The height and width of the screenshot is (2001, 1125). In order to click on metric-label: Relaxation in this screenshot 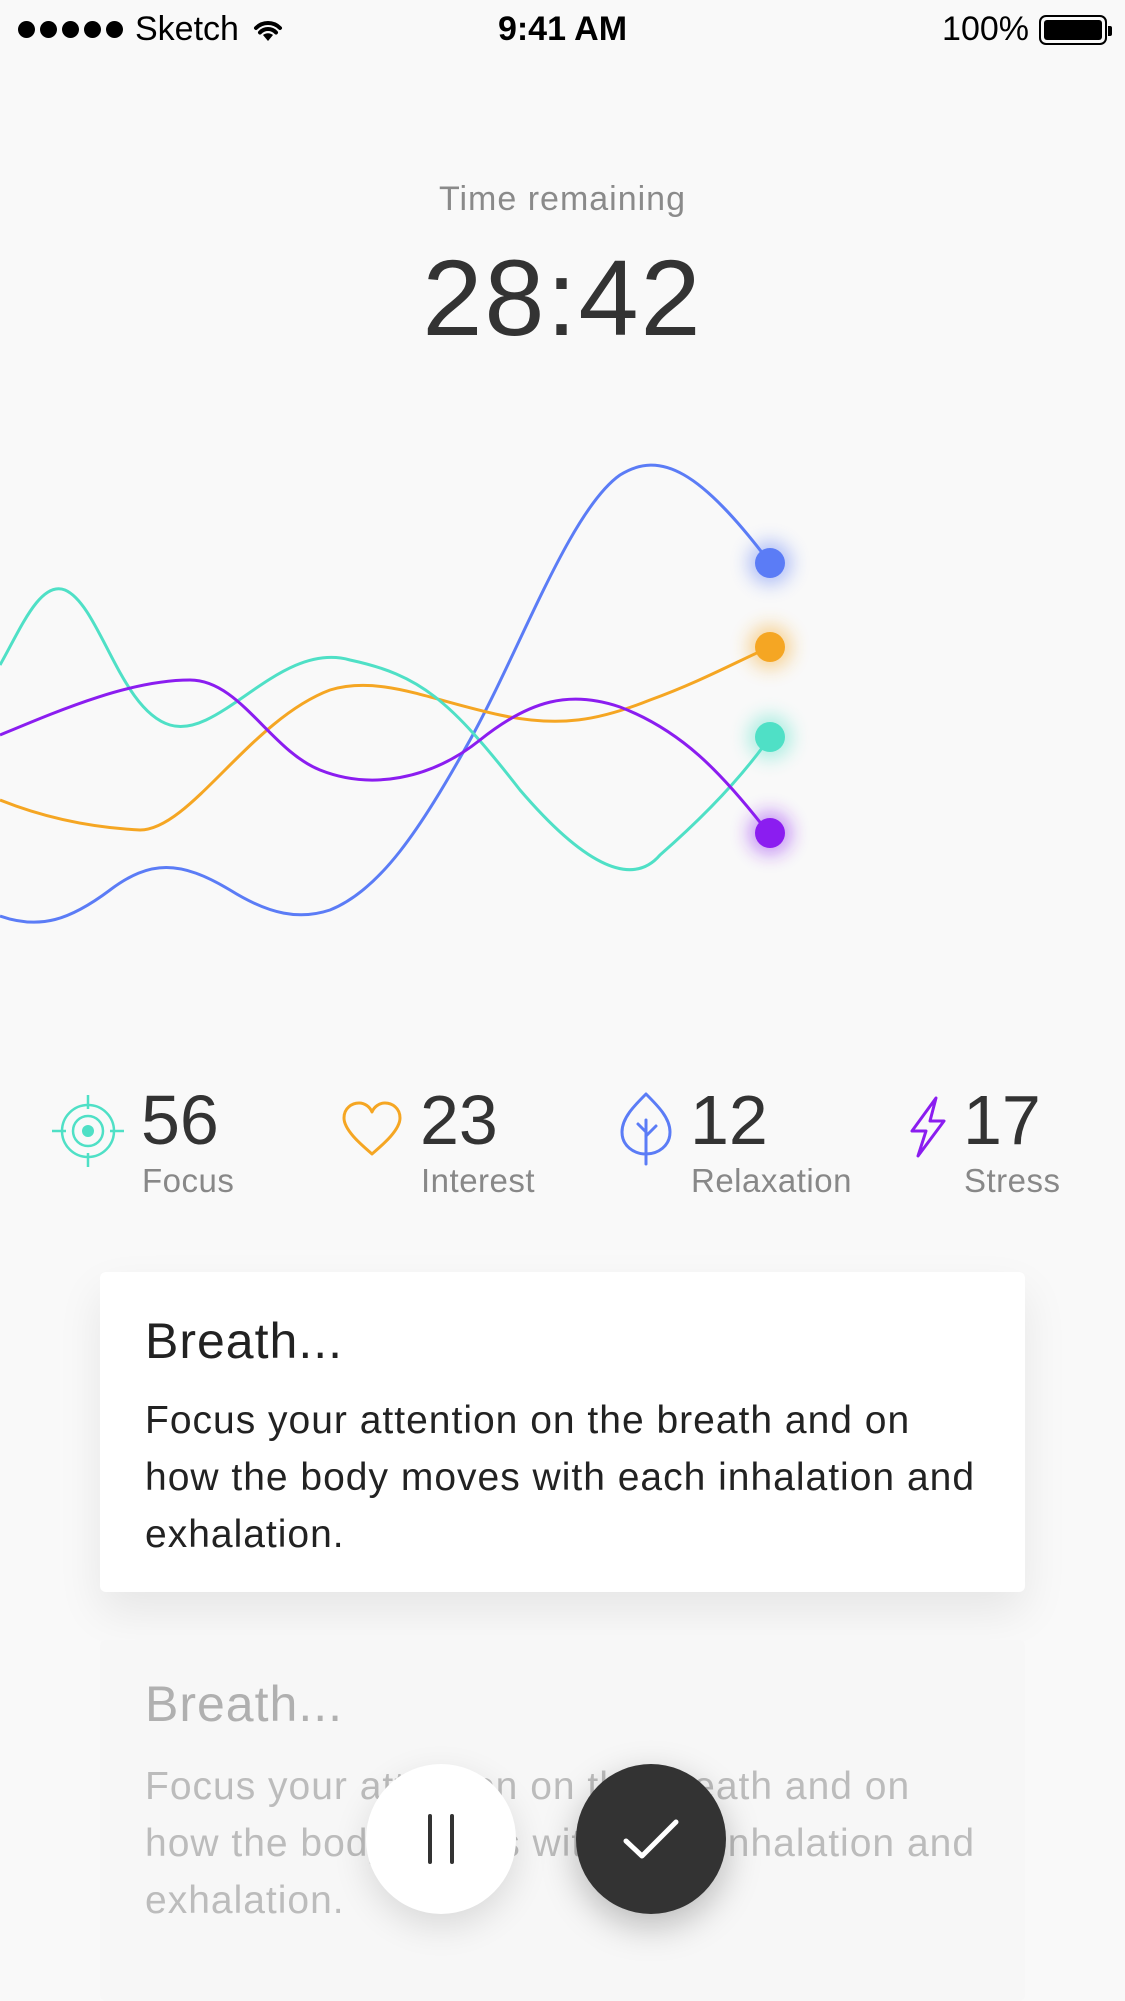, I will do `click(771, 1180)`.